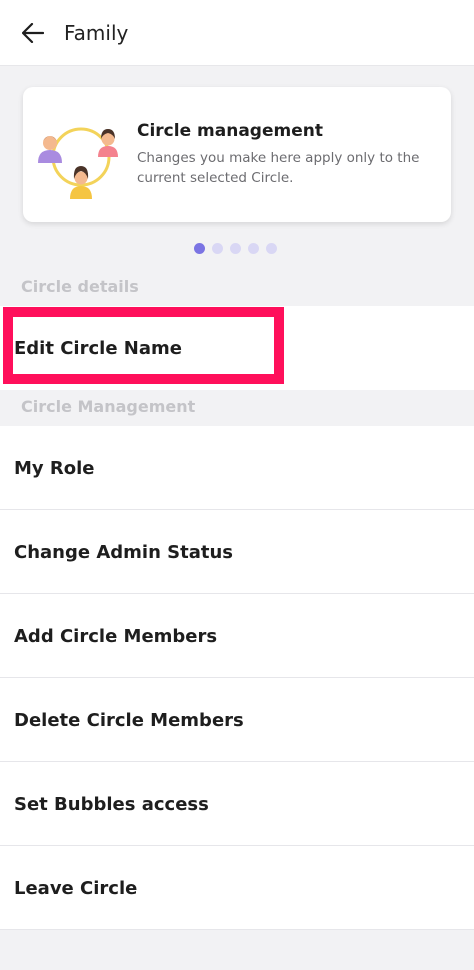 This screenshot has height=970, width=474. Describe the element at coordinates (237, 33) in the screenshot. I see `app-header: Family` at that location.